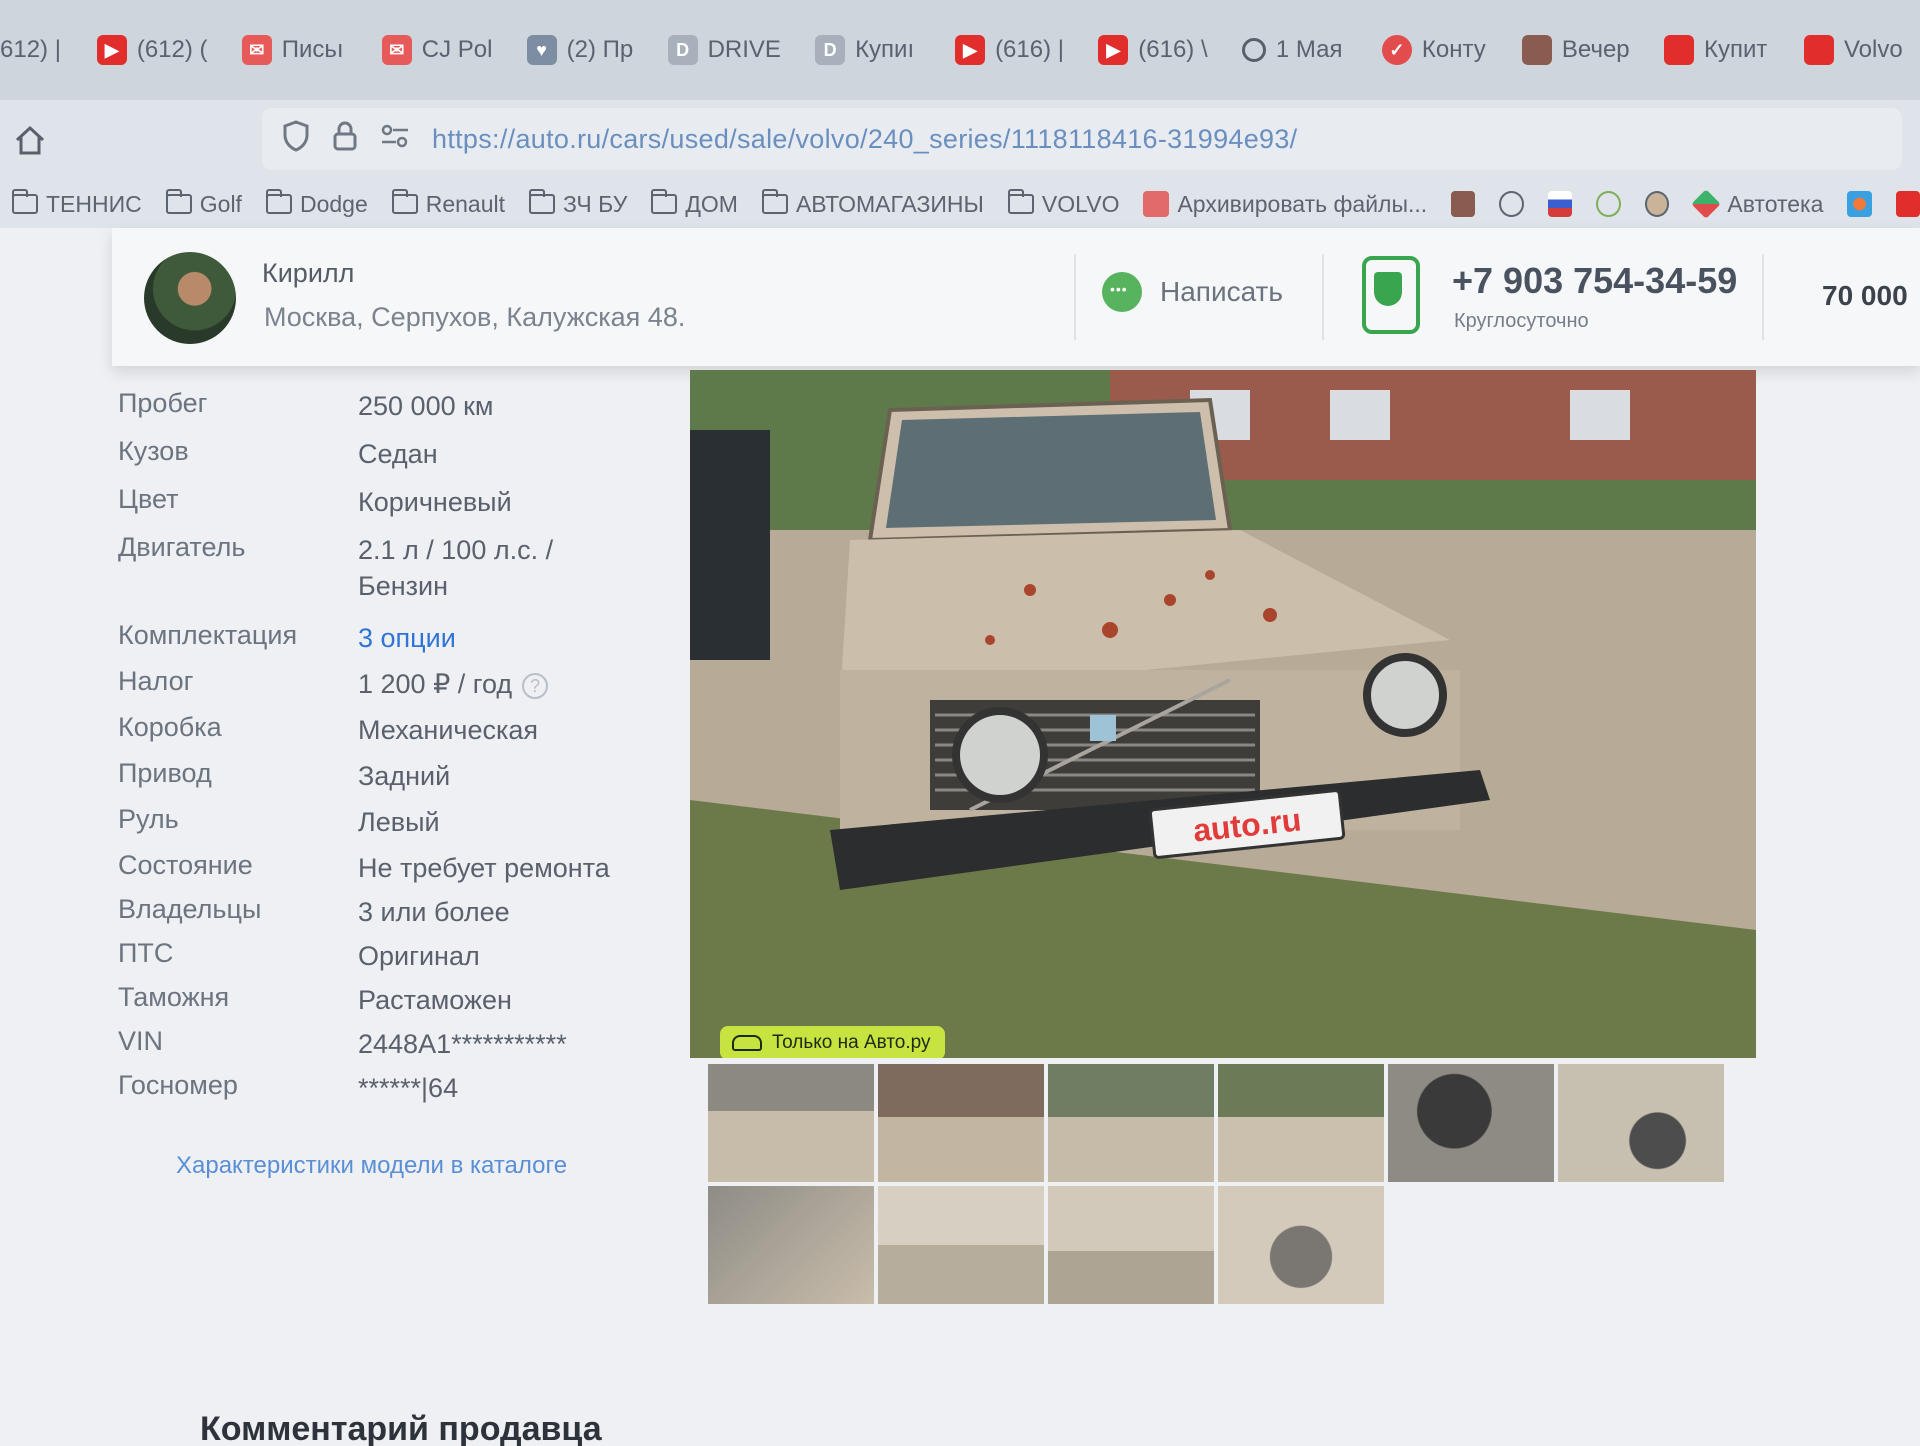  I want to click on browser-tab: 612) |, so click(36, 50).